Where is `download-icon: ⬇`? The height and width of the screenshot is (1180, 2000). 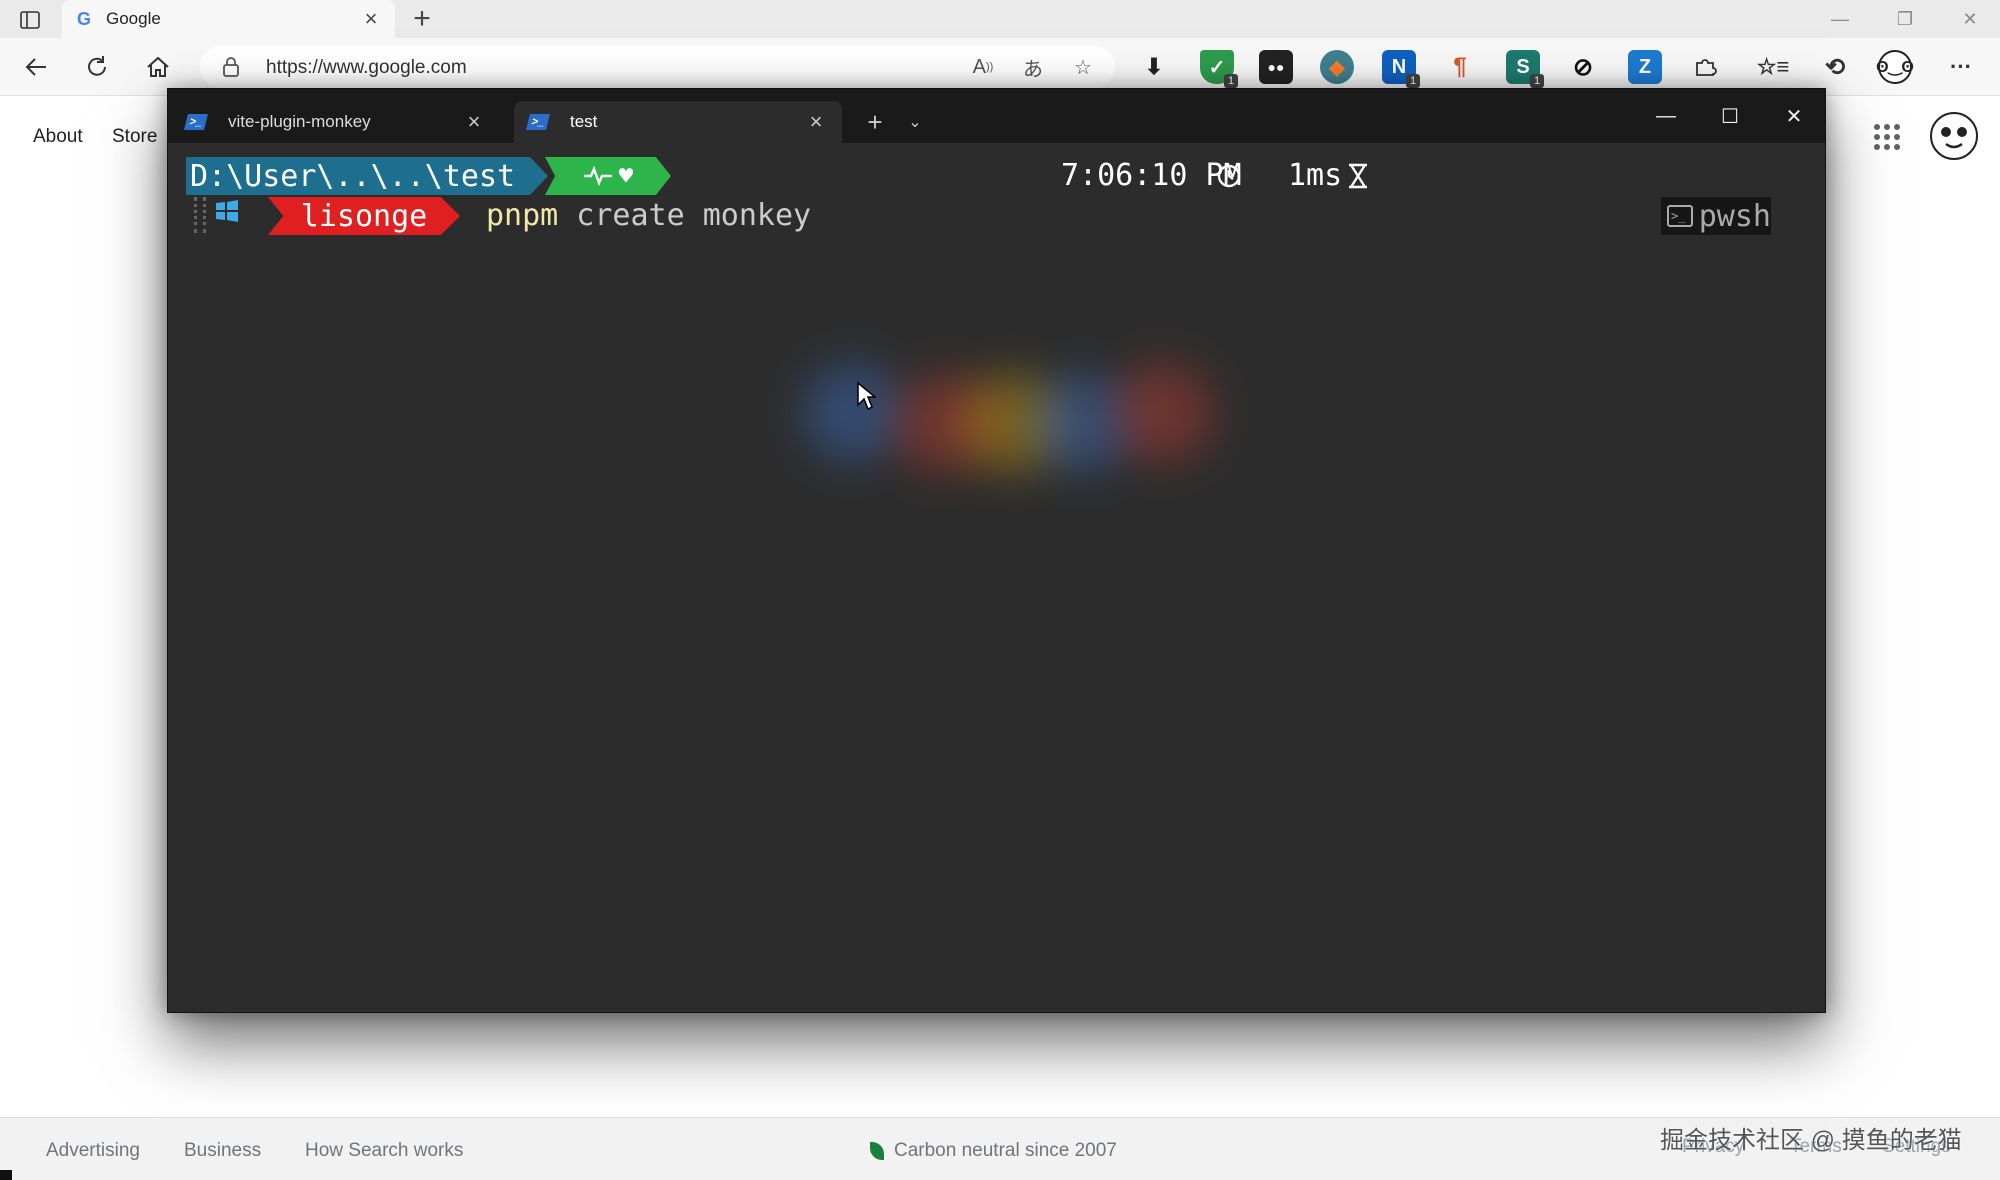 download-icon: ⬇ is located at coordinates (1154, 67).